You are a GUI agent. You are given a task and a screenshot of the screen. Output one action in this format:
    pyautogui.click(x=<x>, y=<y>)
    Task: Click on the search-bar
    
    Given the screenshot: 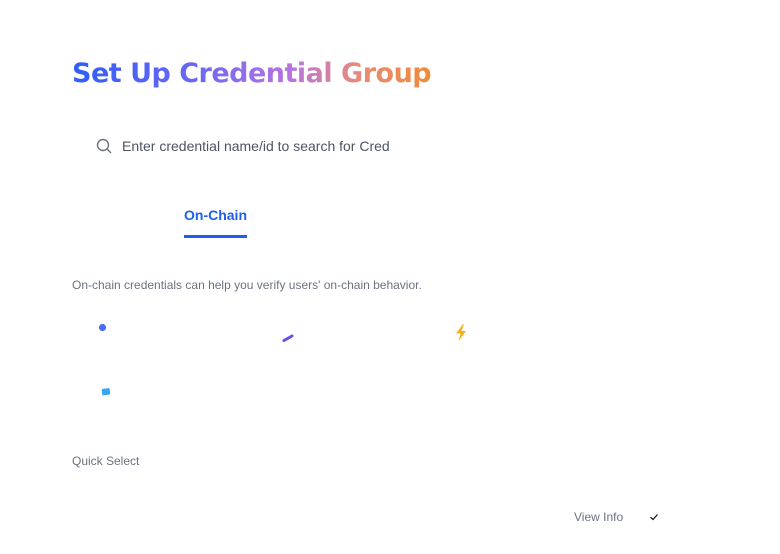 What is the action you would take?
    pyautogui.click(x=306, y=146)
    